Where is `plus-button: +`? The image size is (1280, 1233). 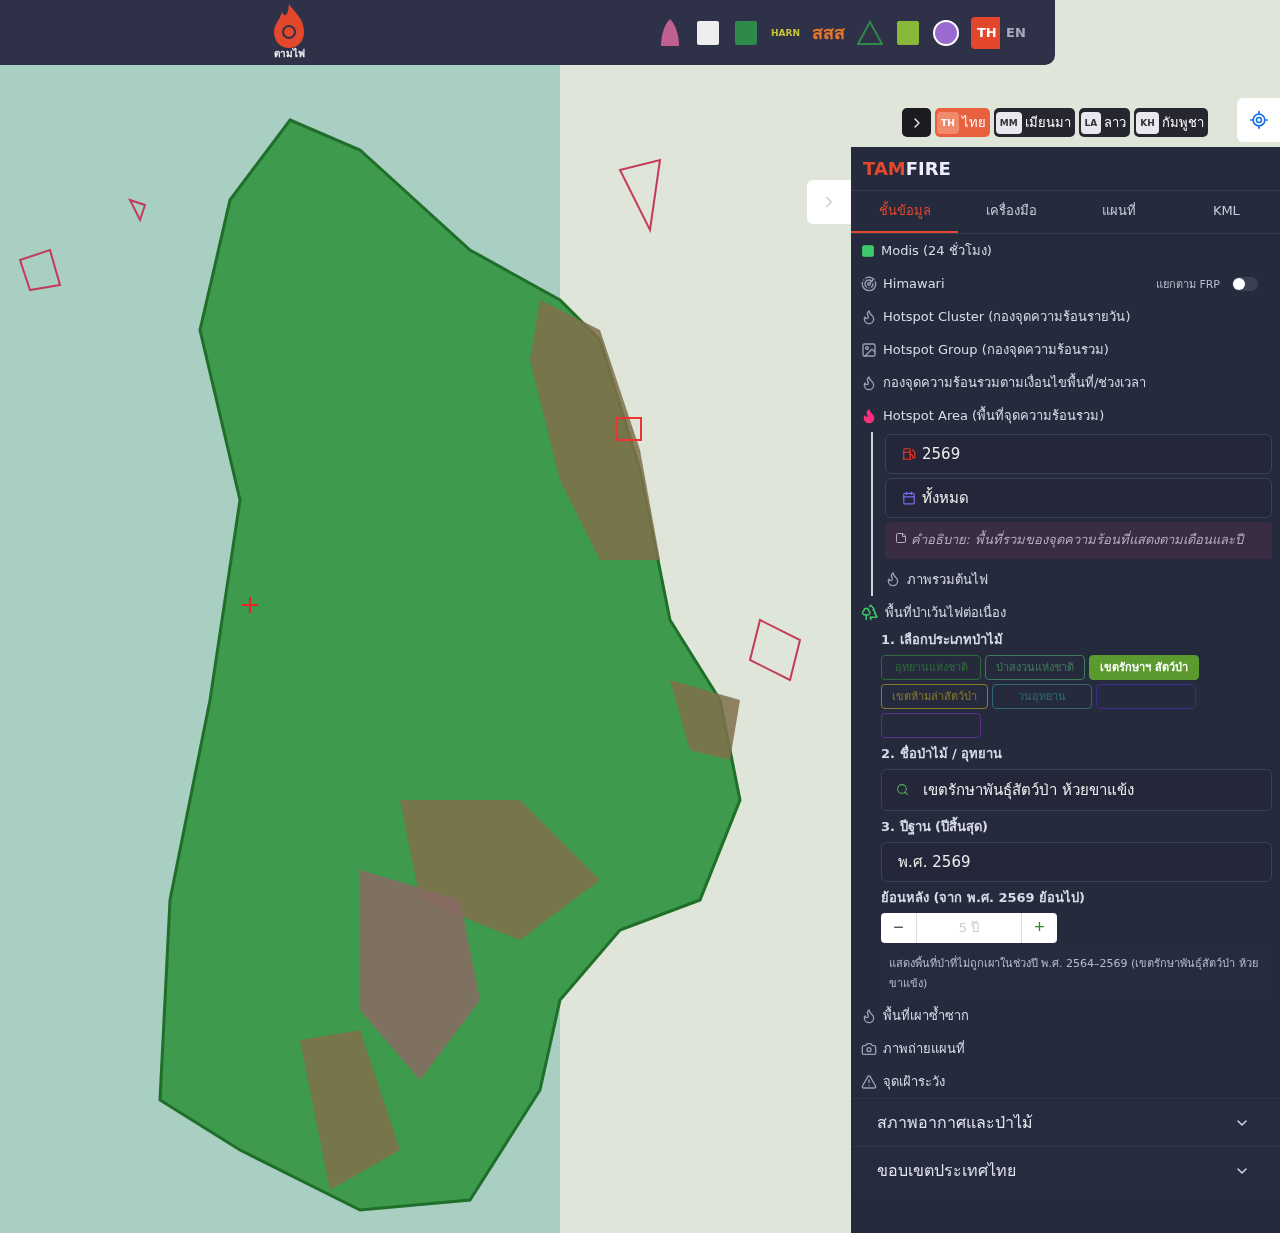
plus-button: + is located at coordinates (1039, 927).